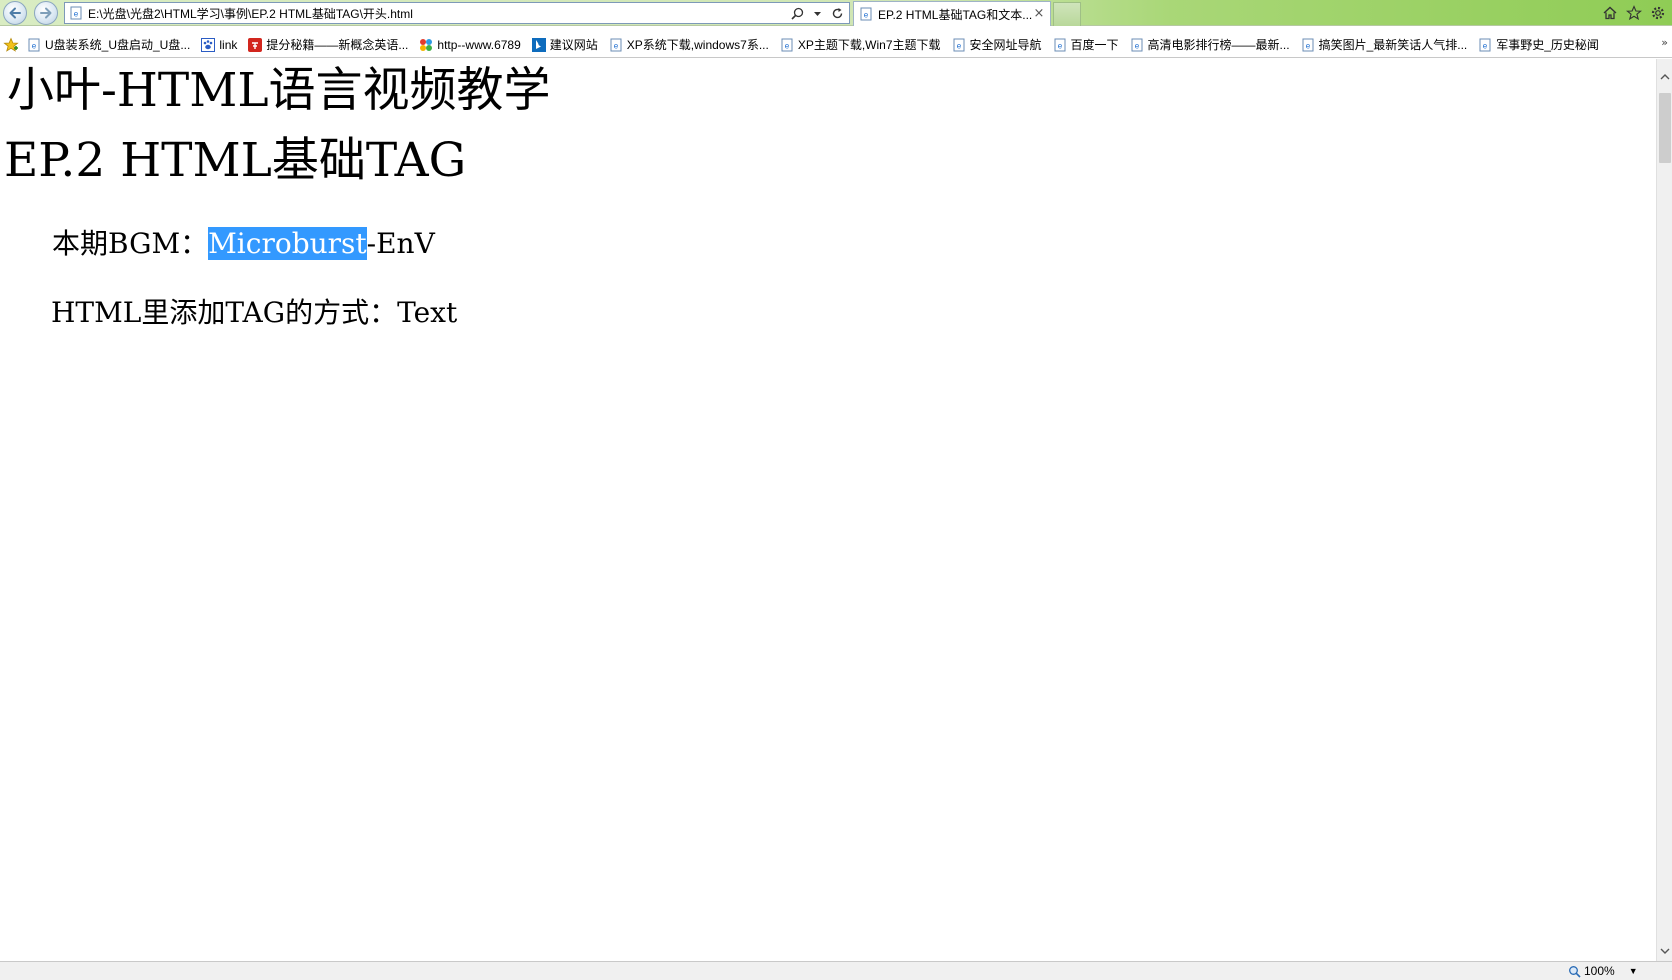 The height and width of the screenshot is (980, 1672). I want to click on favorite-link: e 安全网址导航, so click(997, 45).